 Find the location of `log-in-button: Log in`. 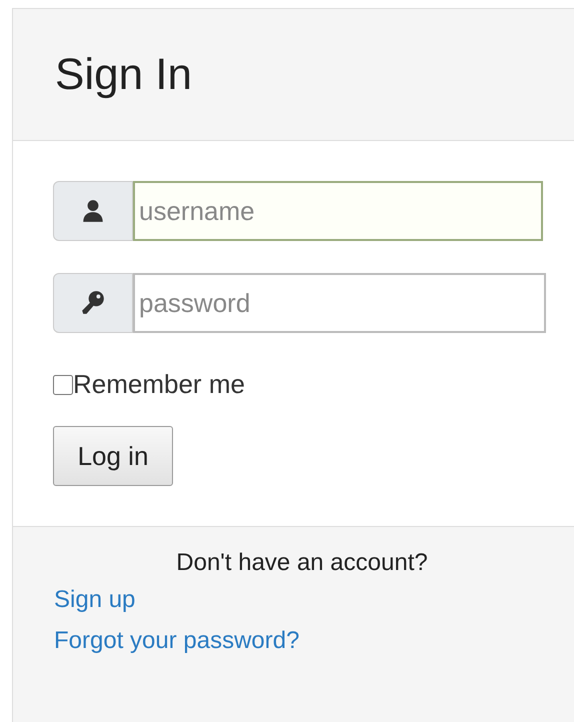

log-in-button: Log in is located at coordinates (113, 456).